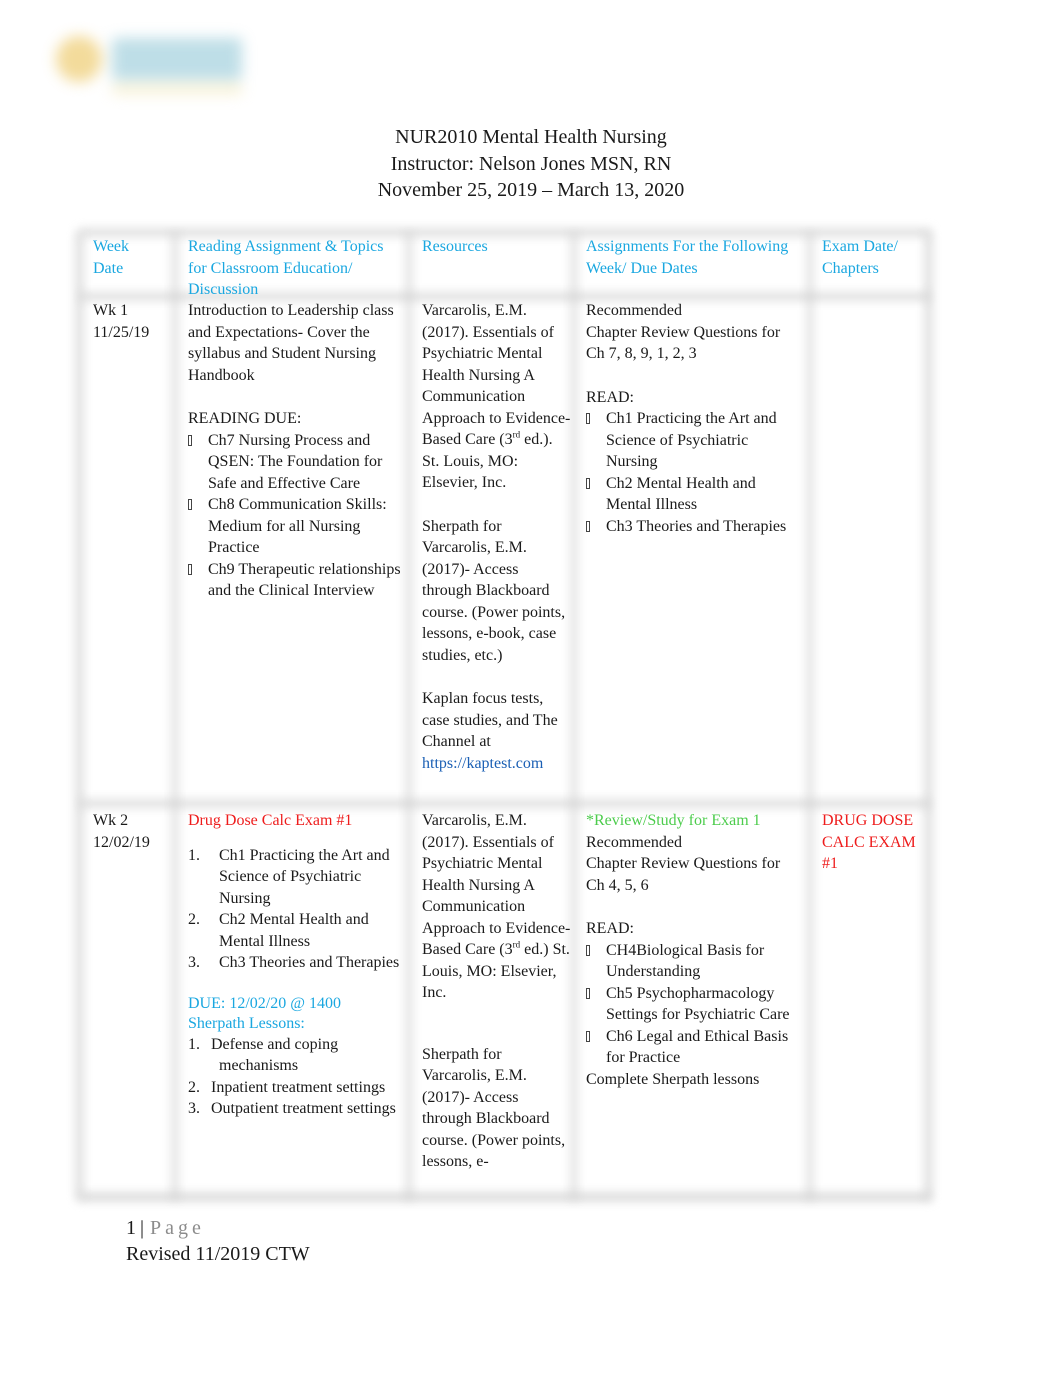 The image size is (1062, 1377). What do you see at coordinates (132, 257) in the screenshot?
I see `column-header-week-date: Week Date` at bounding box center [132, 257].